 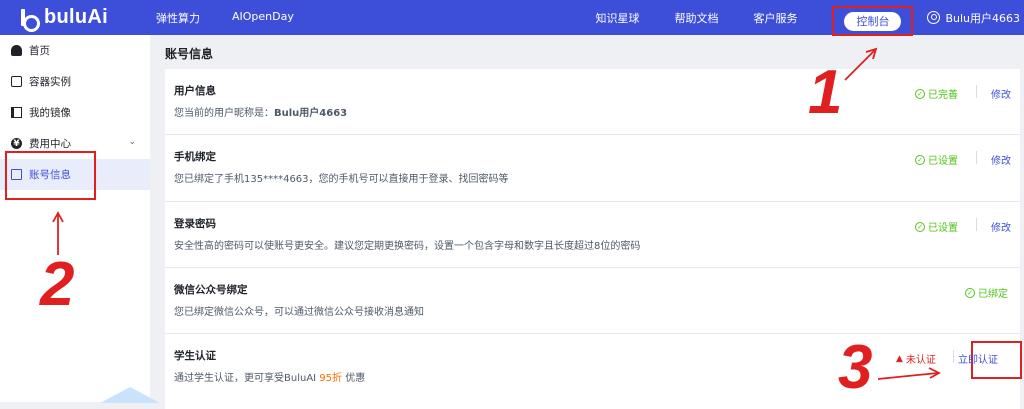 What do you see at coordinates (57, 284) in the screenshot?
I see `annotation-number-2: 2` at bounding box center [57, 284].